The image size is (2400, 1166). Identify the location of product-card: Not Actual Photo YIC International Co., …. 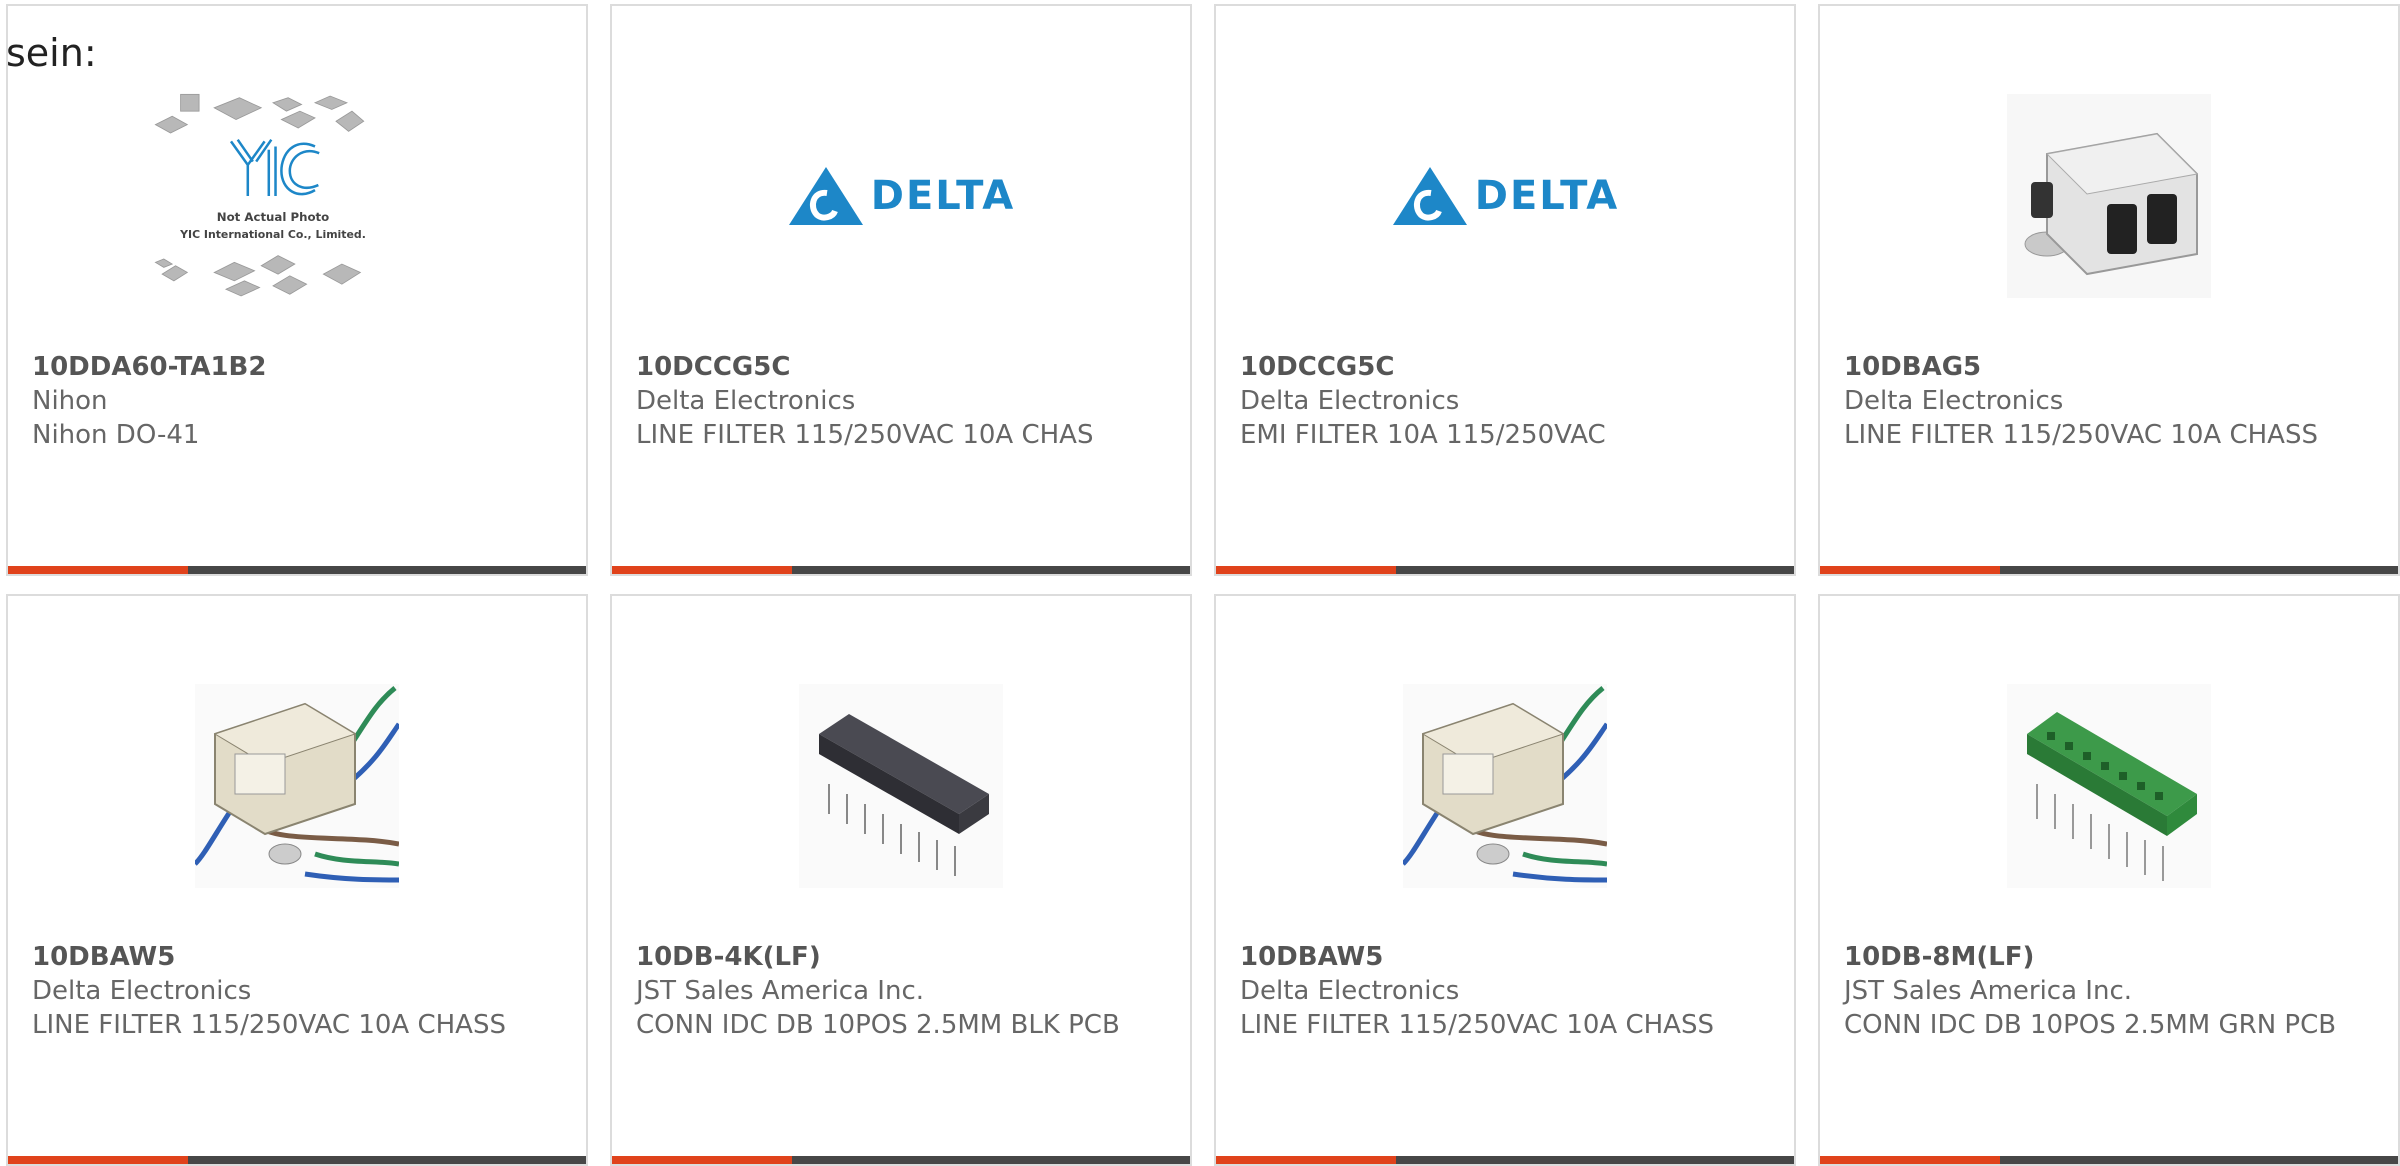
(297, 290).